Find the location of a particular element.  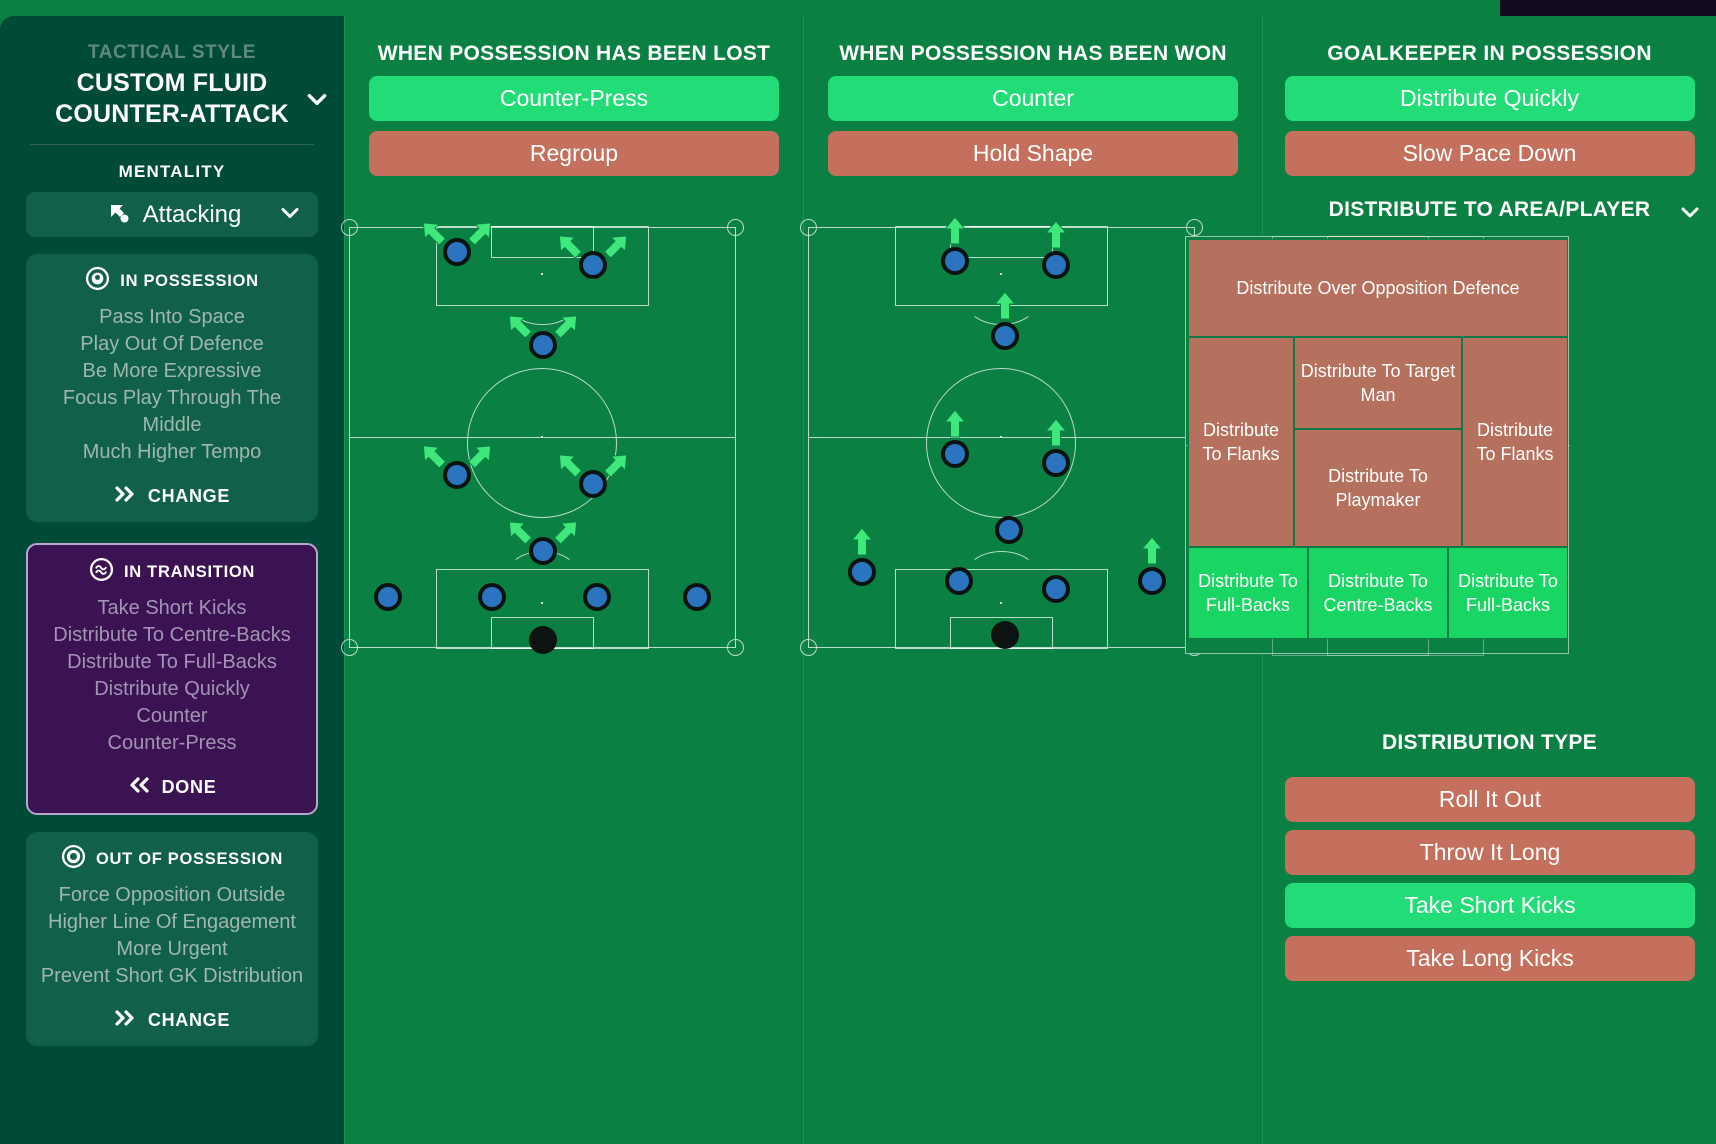

done-in-transition-button: DONE is located at coordinates (172, 787).